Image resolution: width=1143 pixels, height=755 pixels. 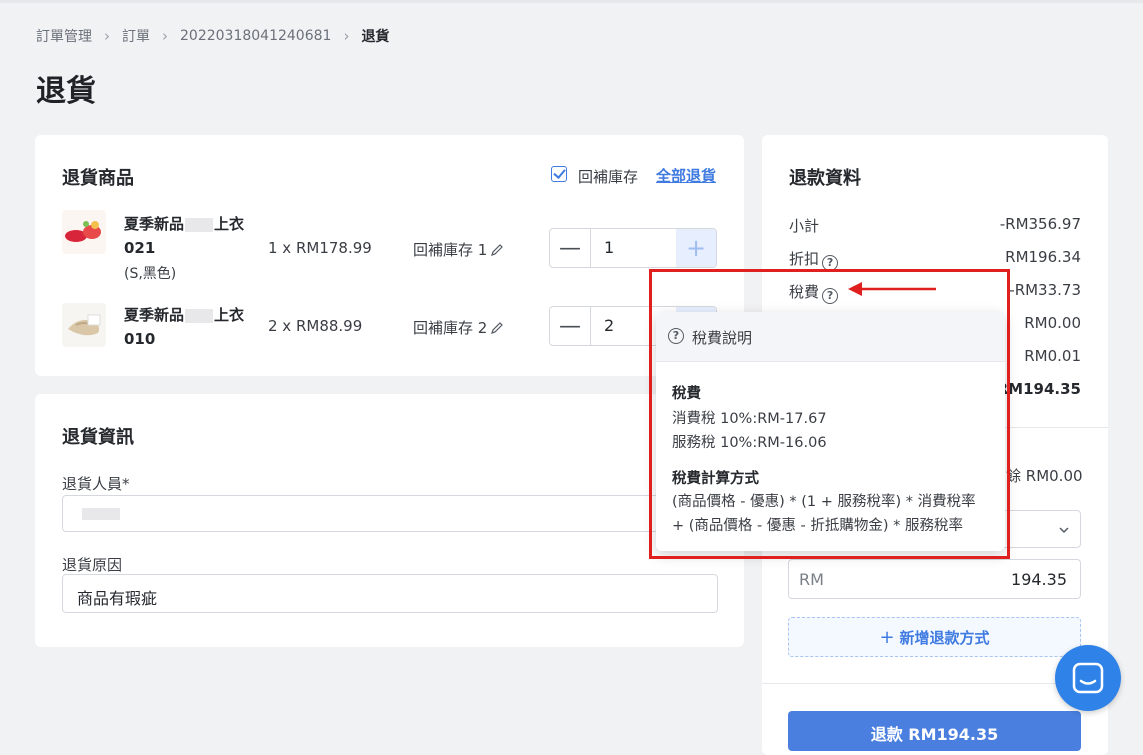 I want to click on product-name: 夏季新品 上衣 010, so click(x=184, y=327).